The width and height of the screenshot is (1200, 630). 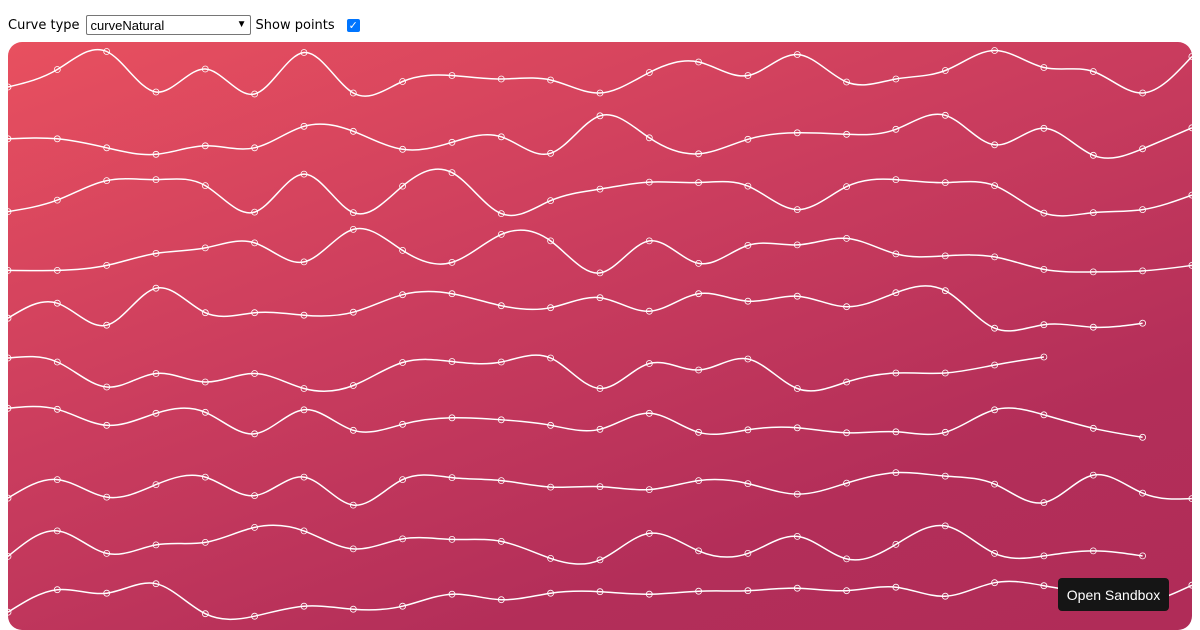 I want to click on show-points-checkbox: ✓, so click(x=353, y=25).